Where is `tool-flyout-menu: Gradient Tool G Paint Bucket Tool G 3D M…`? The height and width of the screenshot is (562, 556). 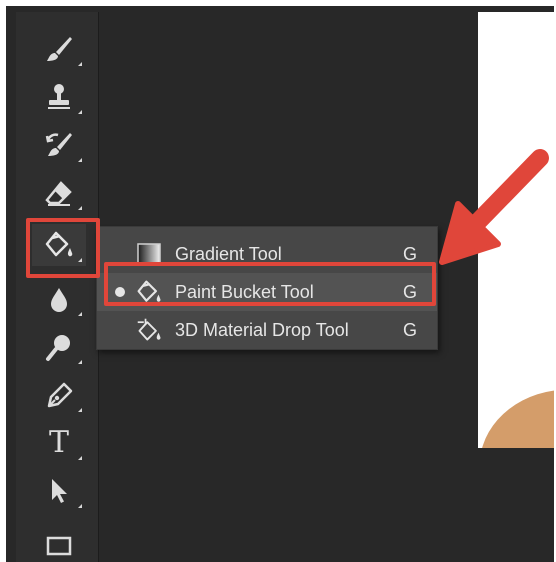
tool-flyout-menu: Gradient Tool G Paint Bucket Tool G 3D M… is located at coordinates (267, 288).